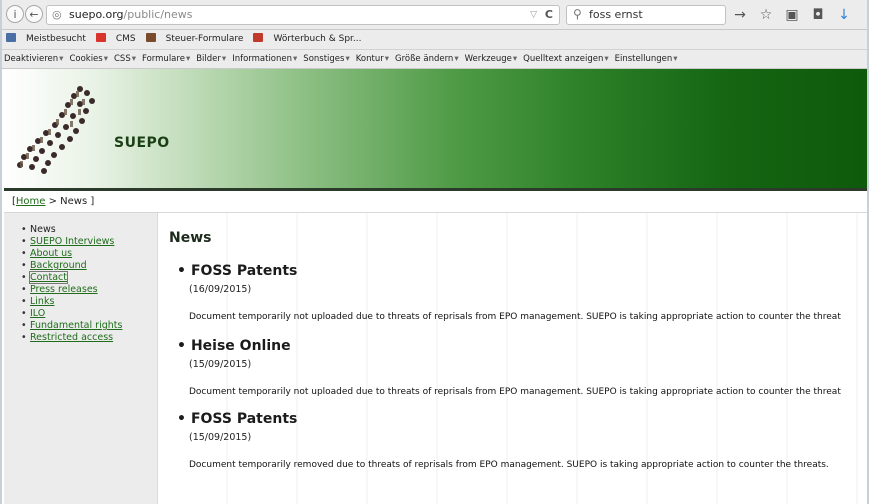 This screenshot has height=504, width=869. I want to click on sidebar-item: Fundamental rights, so click(89, 326).